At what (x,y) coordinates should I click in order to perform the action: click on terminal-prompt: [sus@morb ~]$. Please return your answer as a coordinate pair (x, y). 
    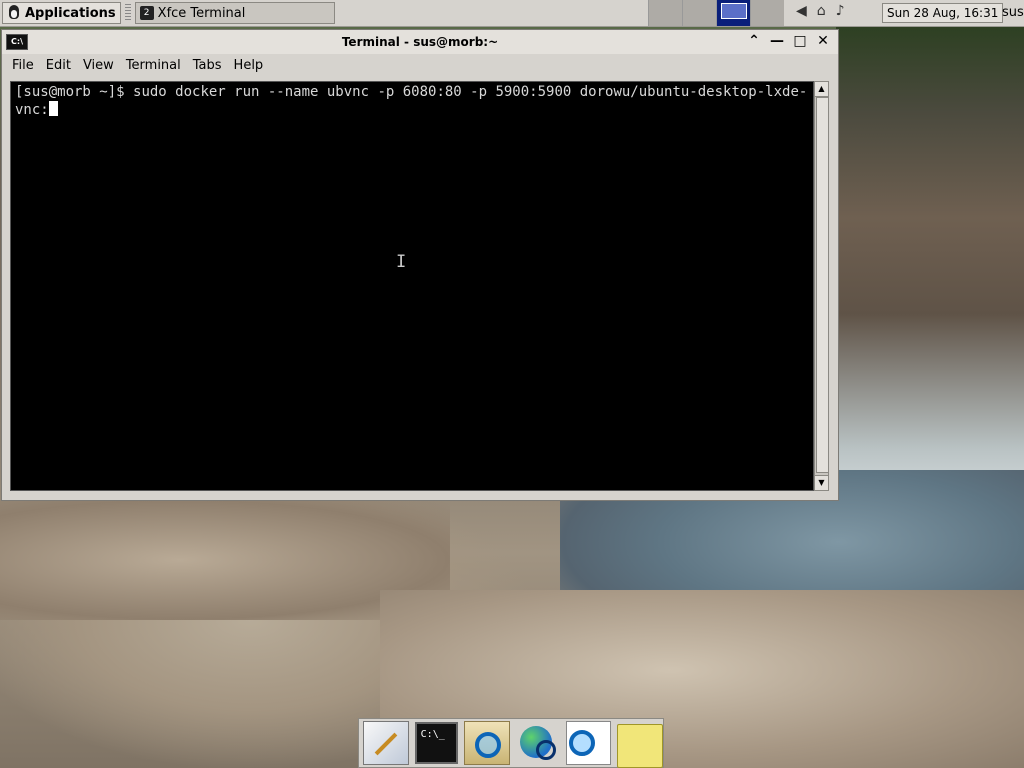
    Looking at the image, I should click on (74, 92).